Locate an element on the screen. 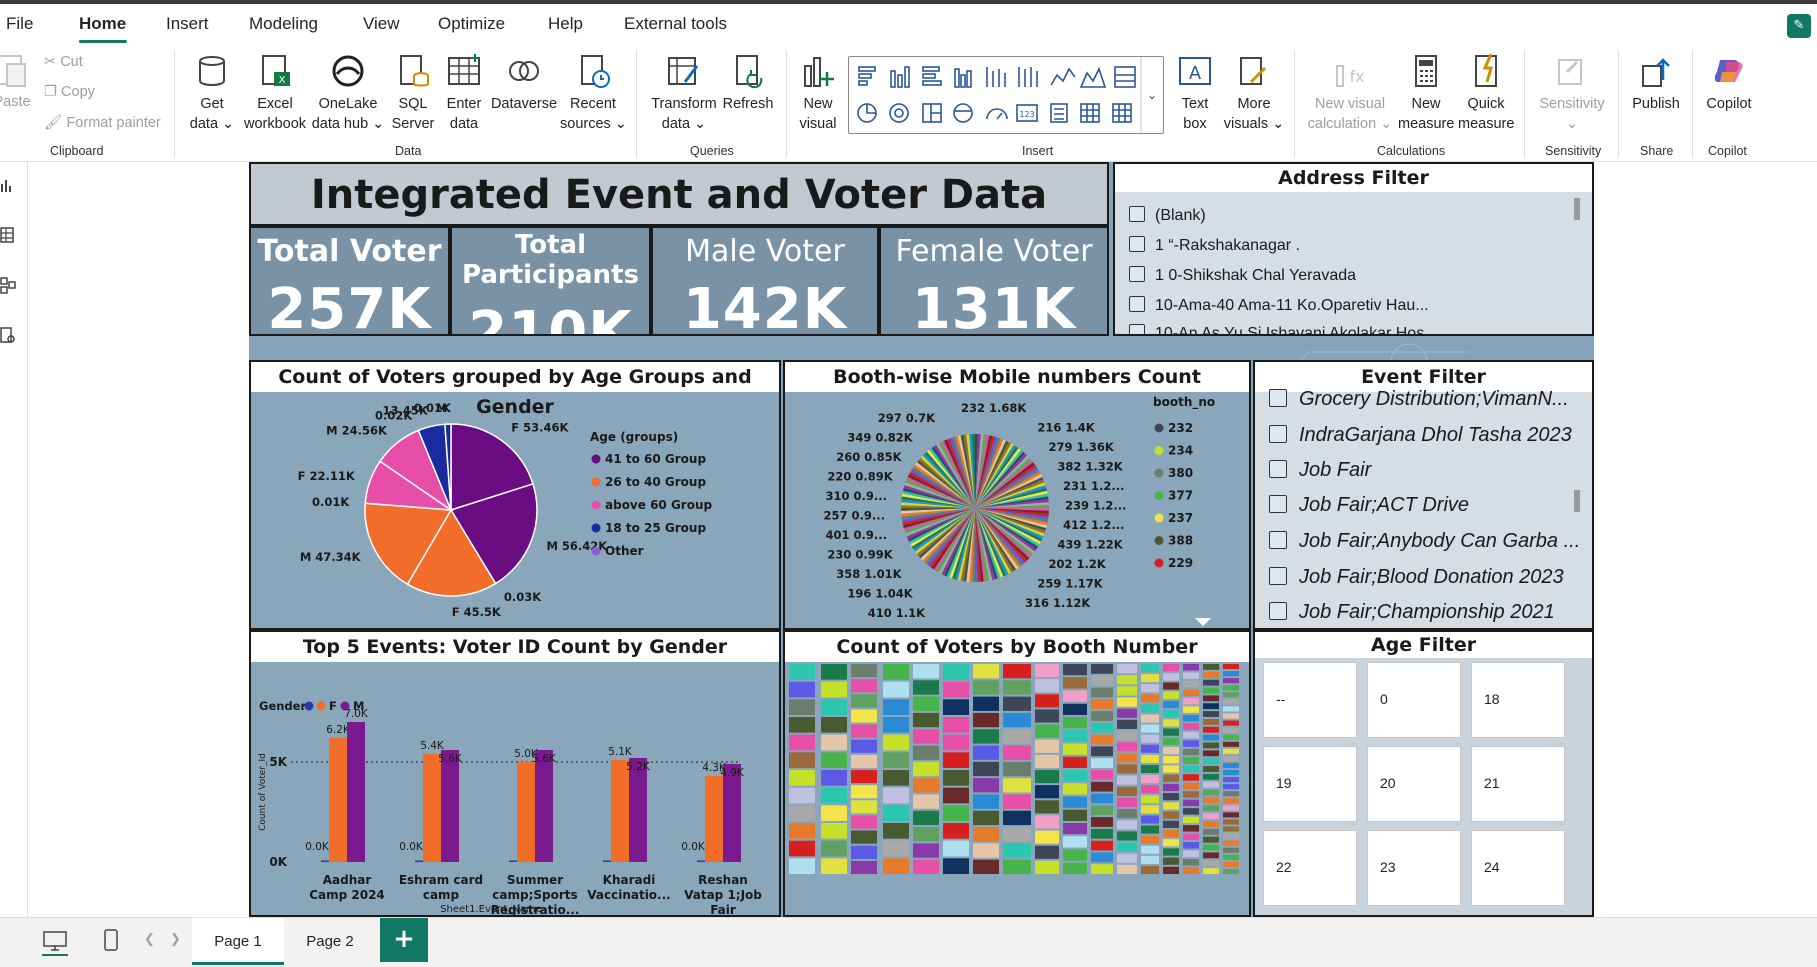 This screenshot has width=1817, height=967. copilot-button: Copilot is located at coordinates (1729, 83).